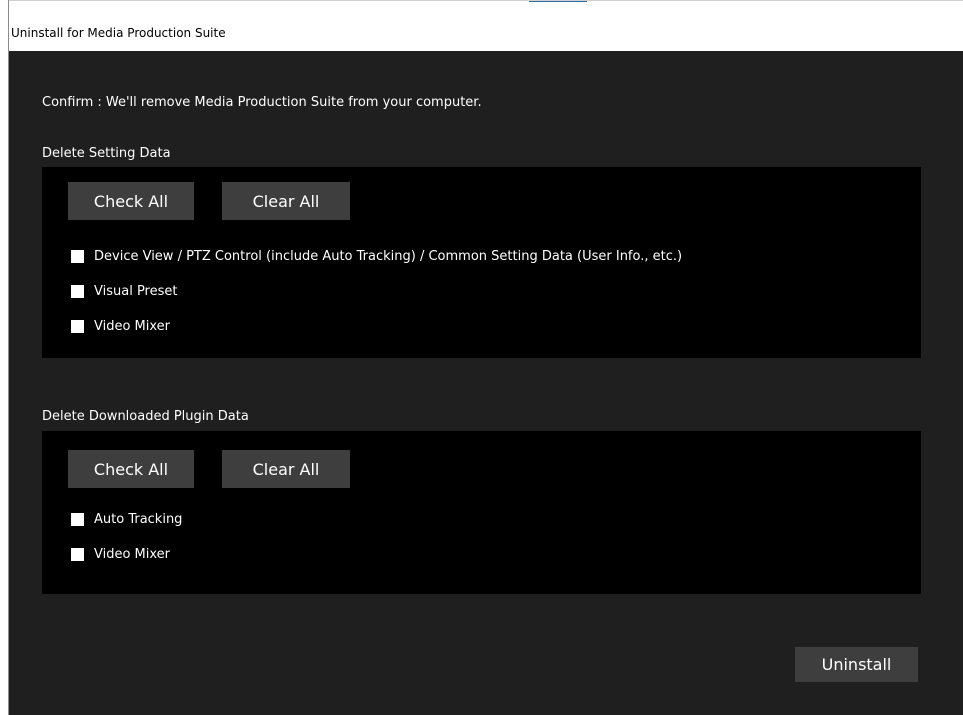 Image resolution: width=963 pixels, height=715 pixels. I want to click on plugin-option-video-mixer: Video Mixer, so click(120, 554).